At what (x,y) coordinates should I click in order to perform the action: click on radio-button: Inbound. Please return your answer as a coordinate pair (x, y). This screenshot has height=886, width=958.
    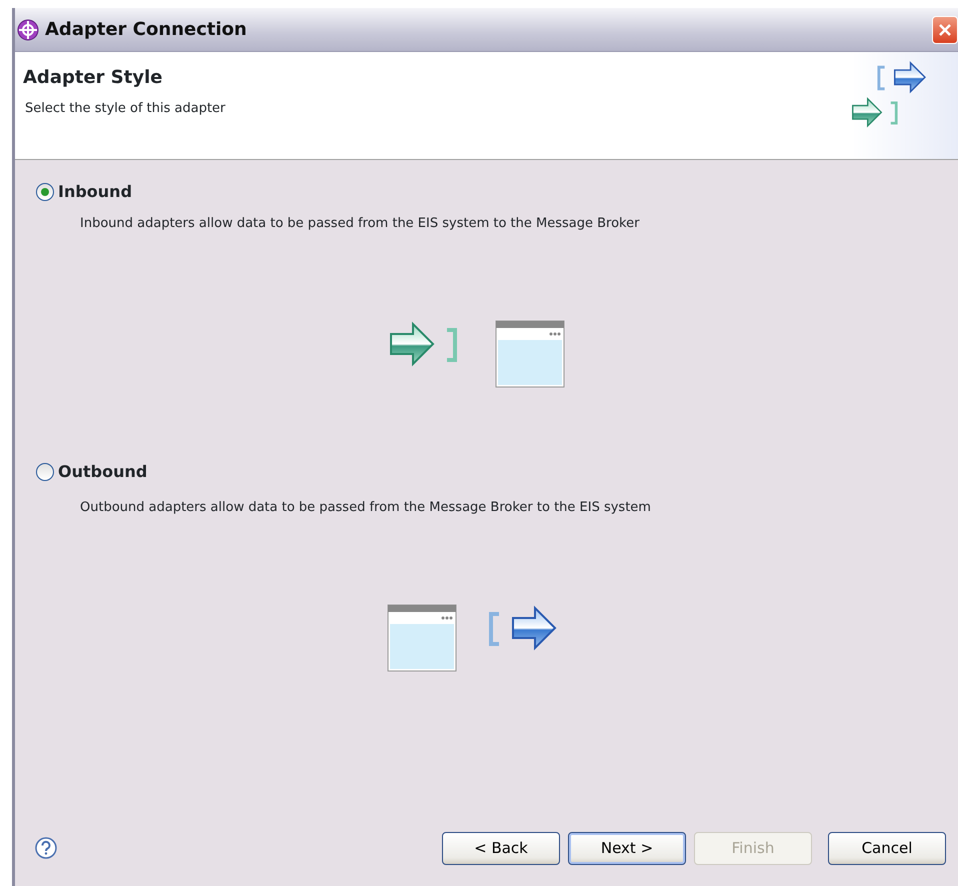
    Looking at the image, I should click on (84, 192).